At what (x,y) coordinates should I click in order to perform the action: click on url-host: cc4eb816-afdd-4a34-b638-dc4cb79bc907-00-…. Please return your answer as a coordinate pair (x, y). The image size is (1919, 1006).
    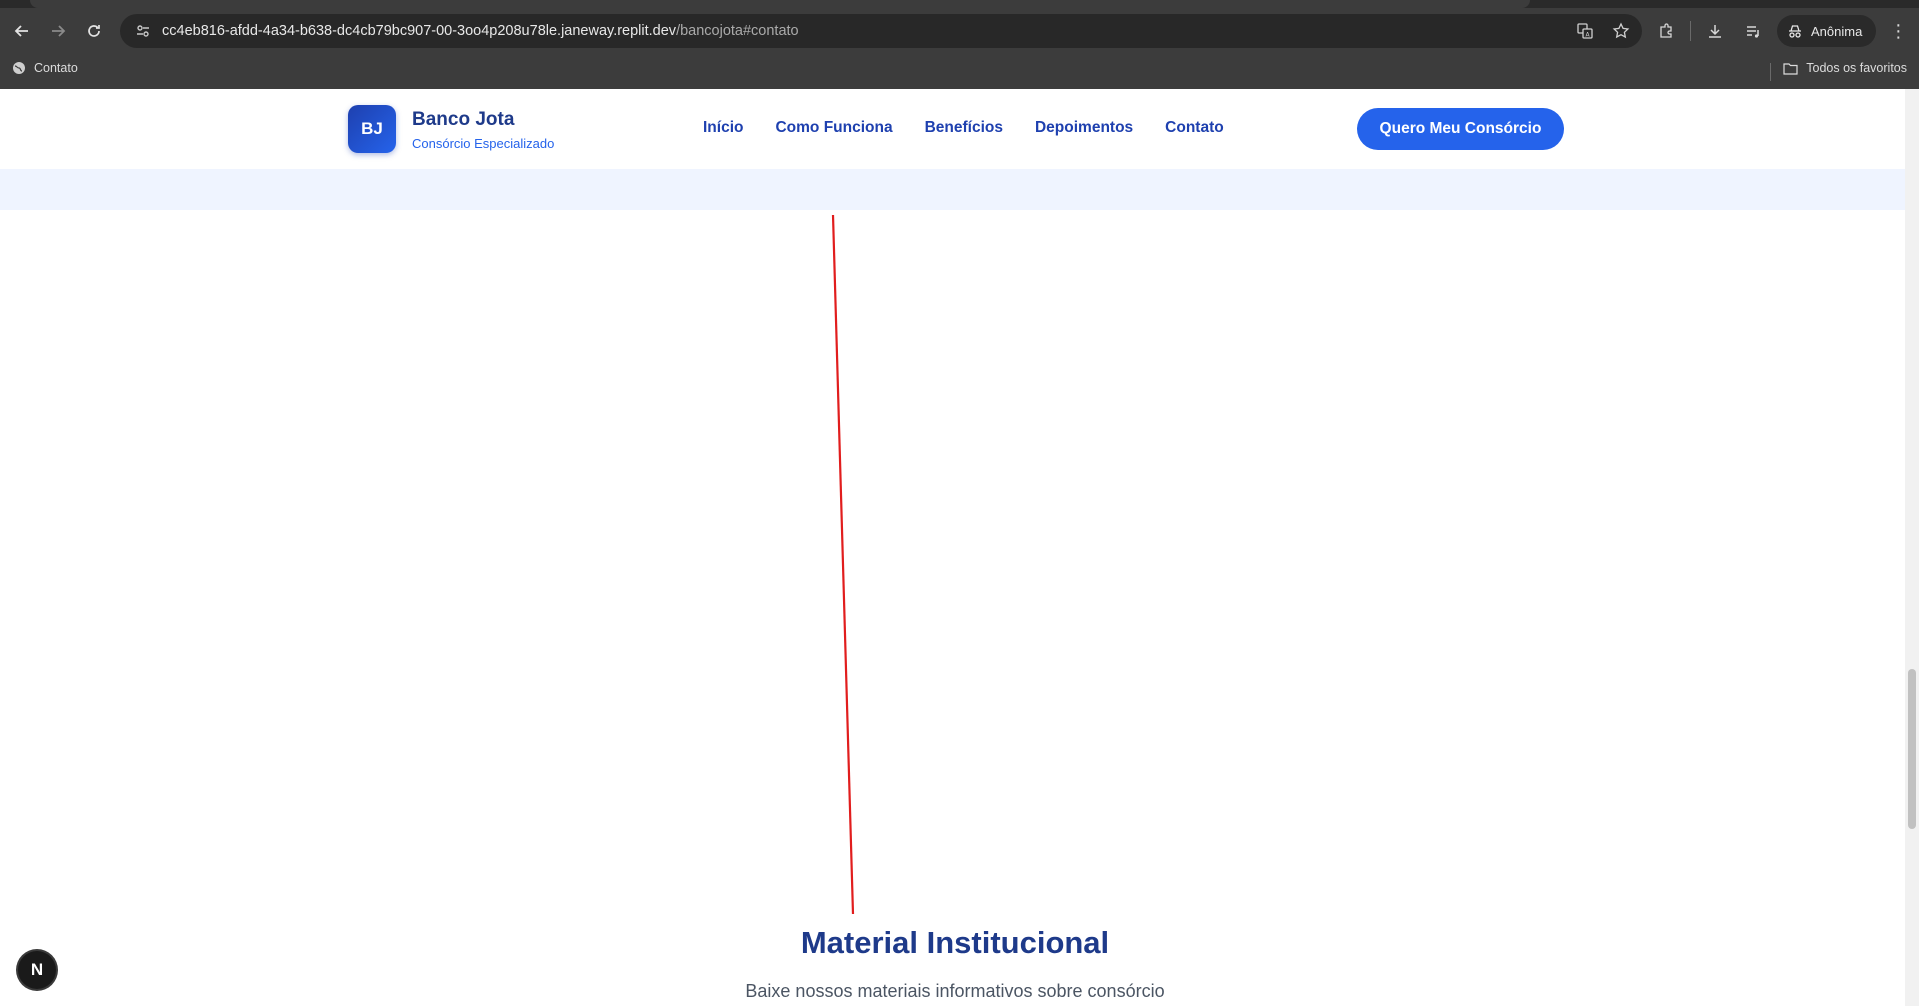
    Looking at the image, I should click on (419, 31).